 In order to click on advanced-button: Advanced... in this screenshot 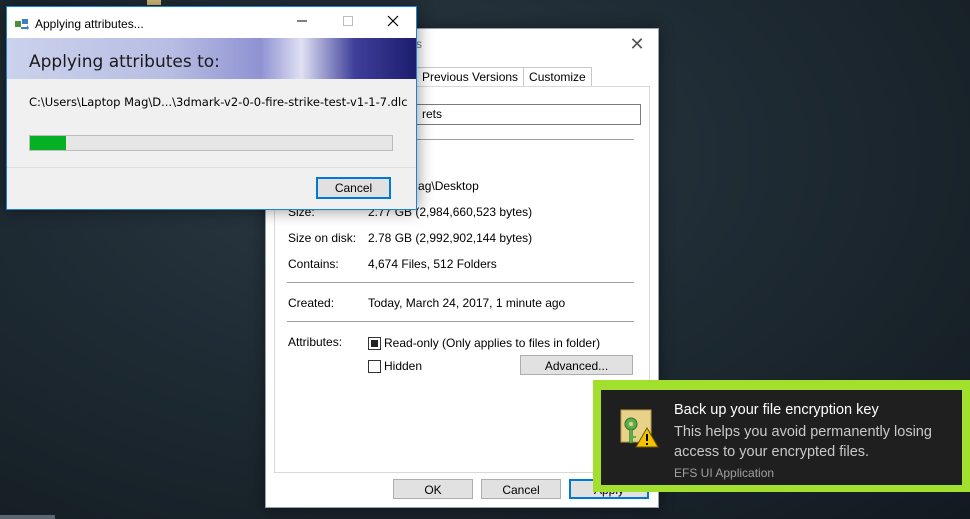, I will do `click(576, 365)`.